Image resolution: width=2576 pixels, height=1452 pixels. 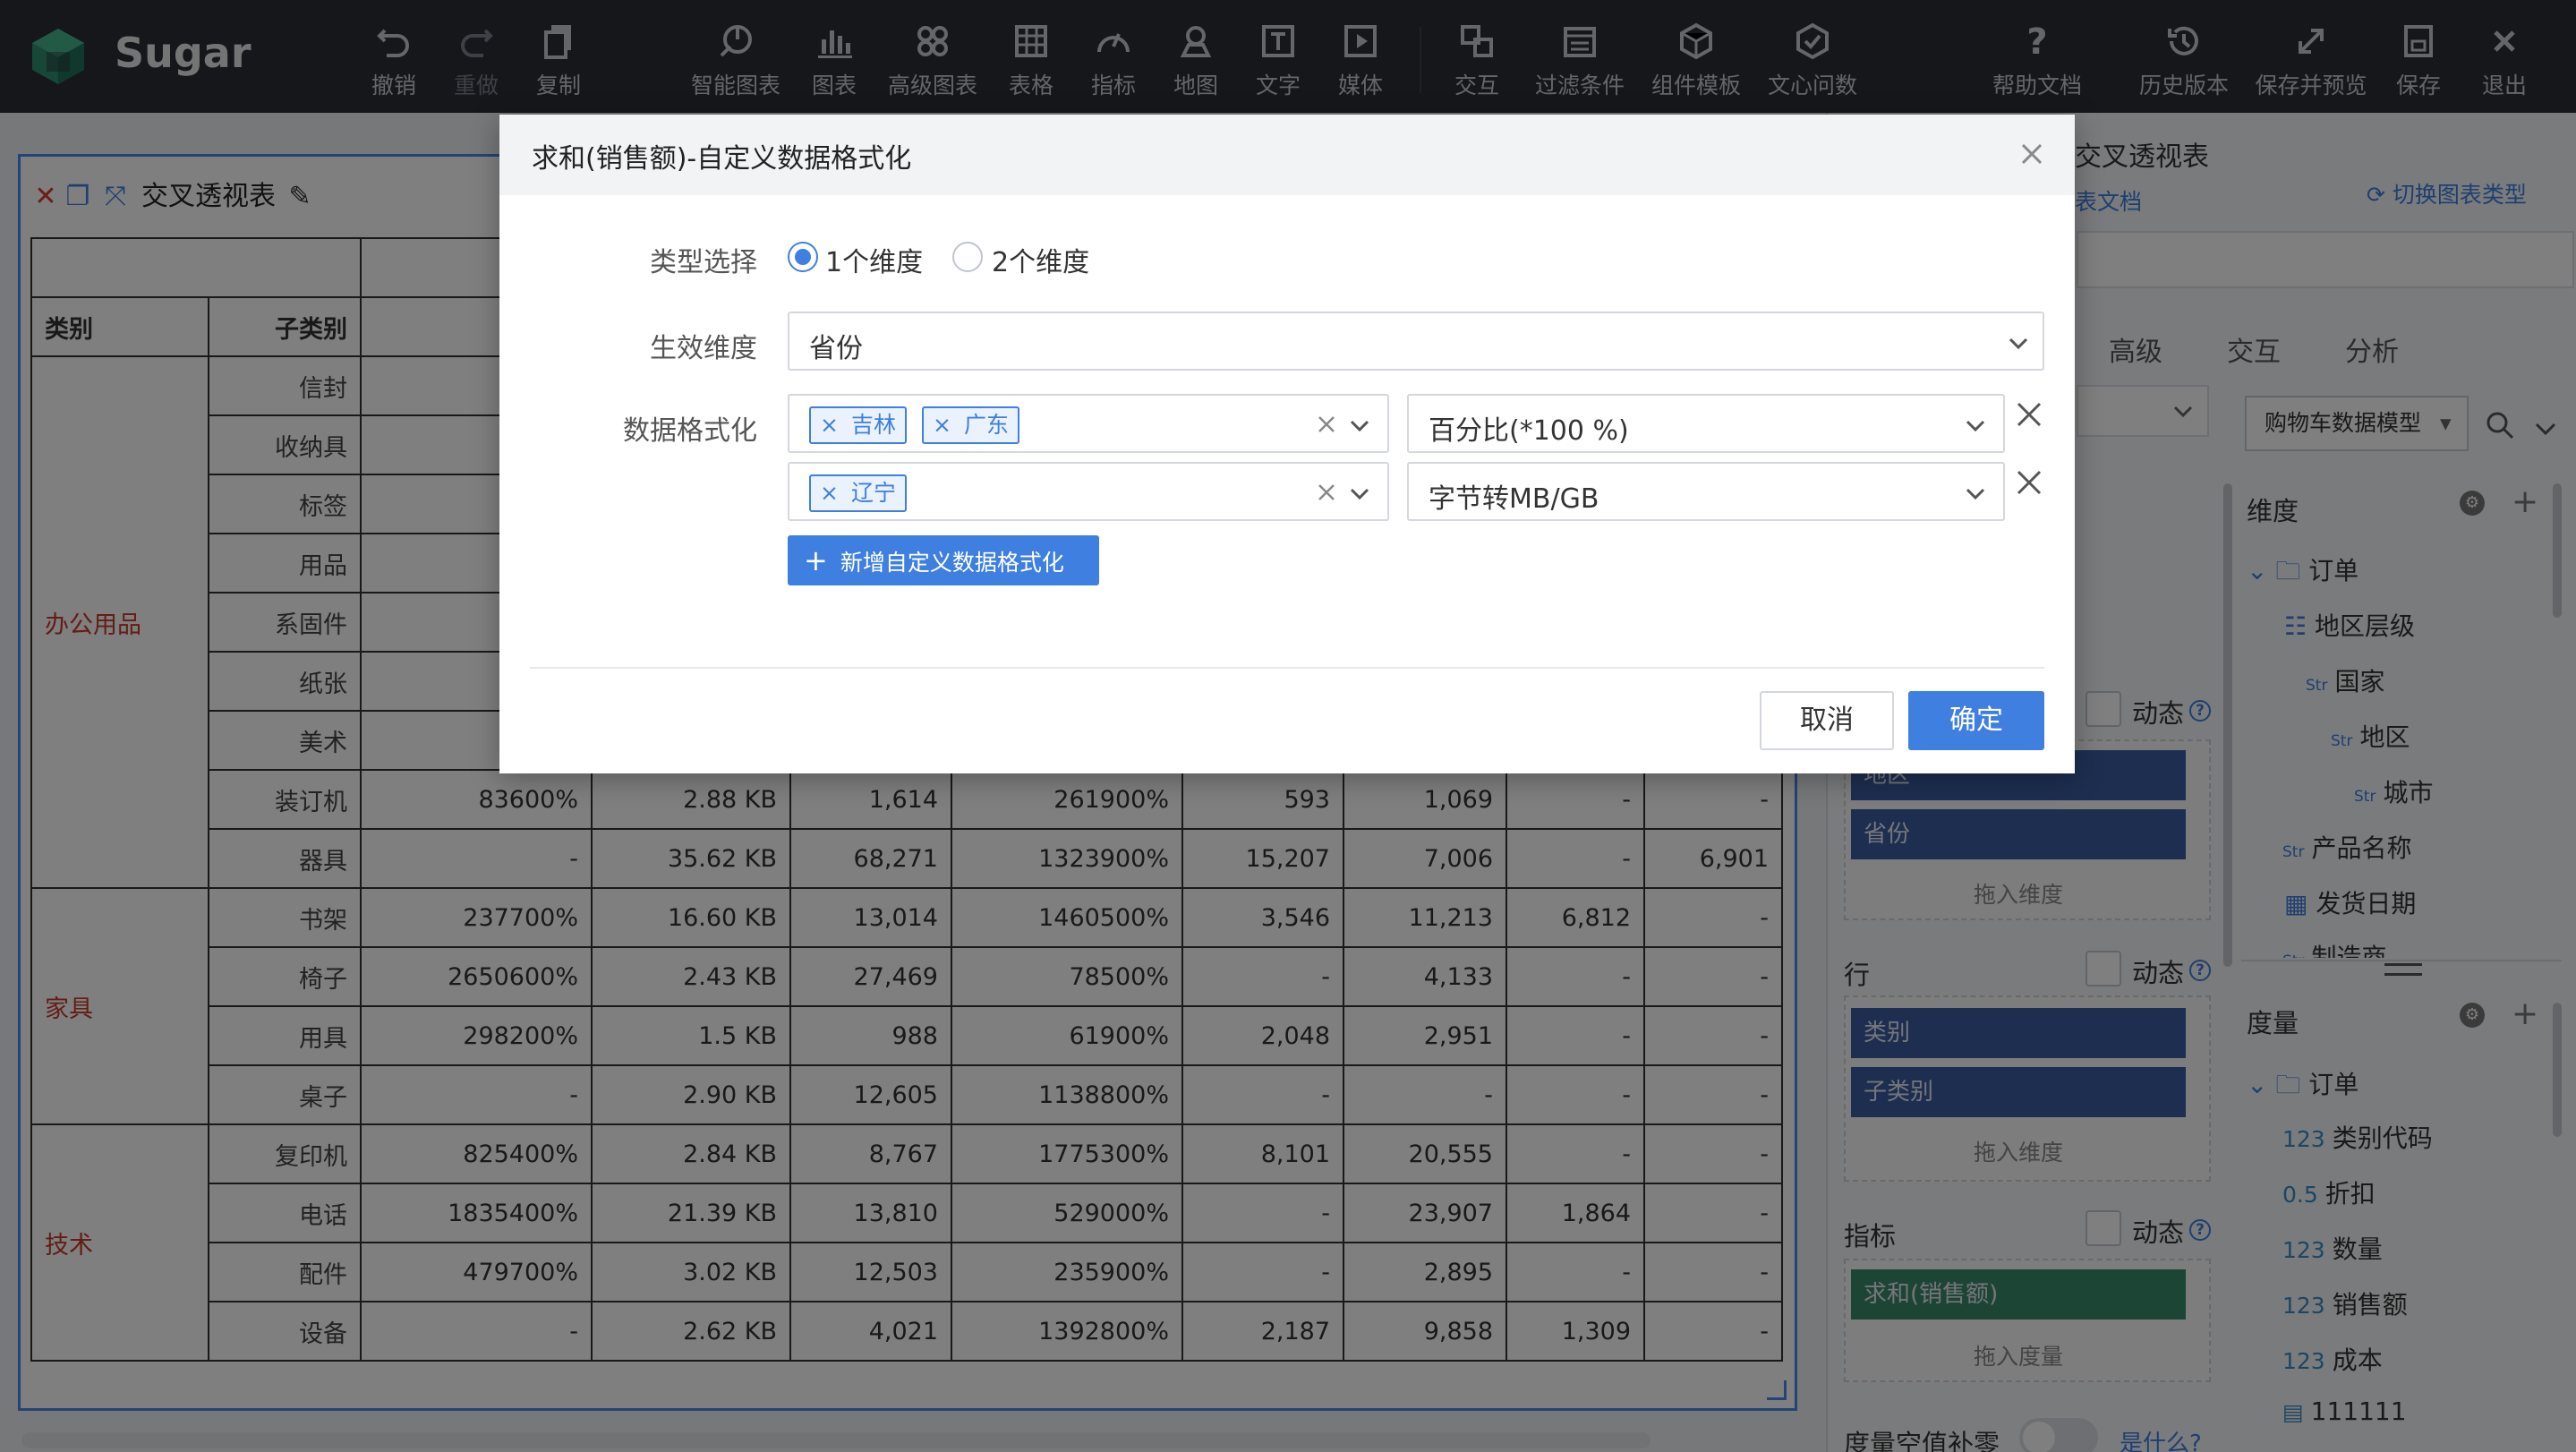 I want to click on close-icon, so click(x=2031, y=154).